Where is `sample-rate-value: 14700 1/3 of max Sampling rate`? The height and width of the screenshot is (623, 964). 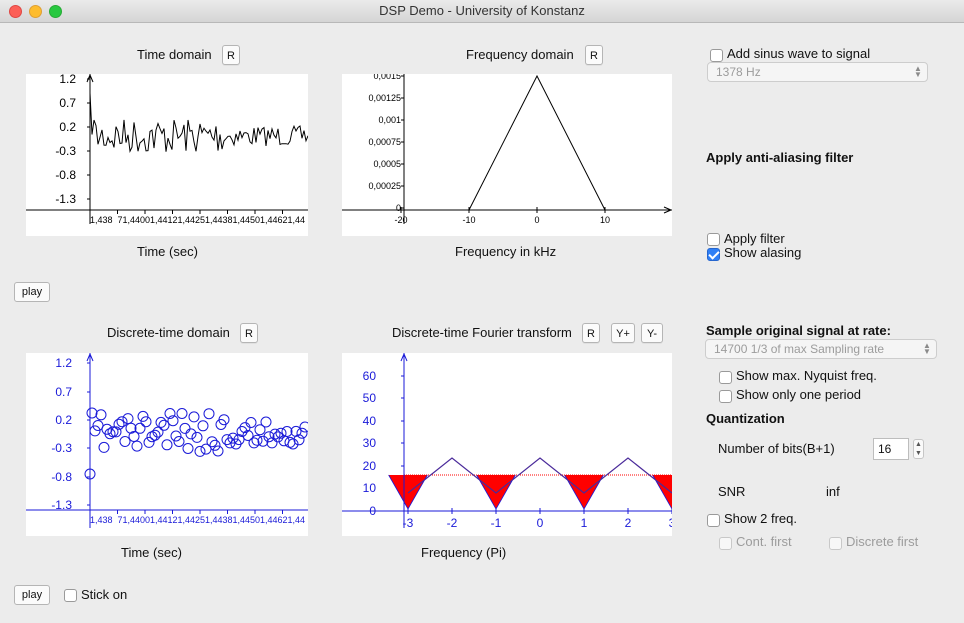 sample-rate-value: 14700 1/3 of max Sampling rate is located at coordinates (799, 349).